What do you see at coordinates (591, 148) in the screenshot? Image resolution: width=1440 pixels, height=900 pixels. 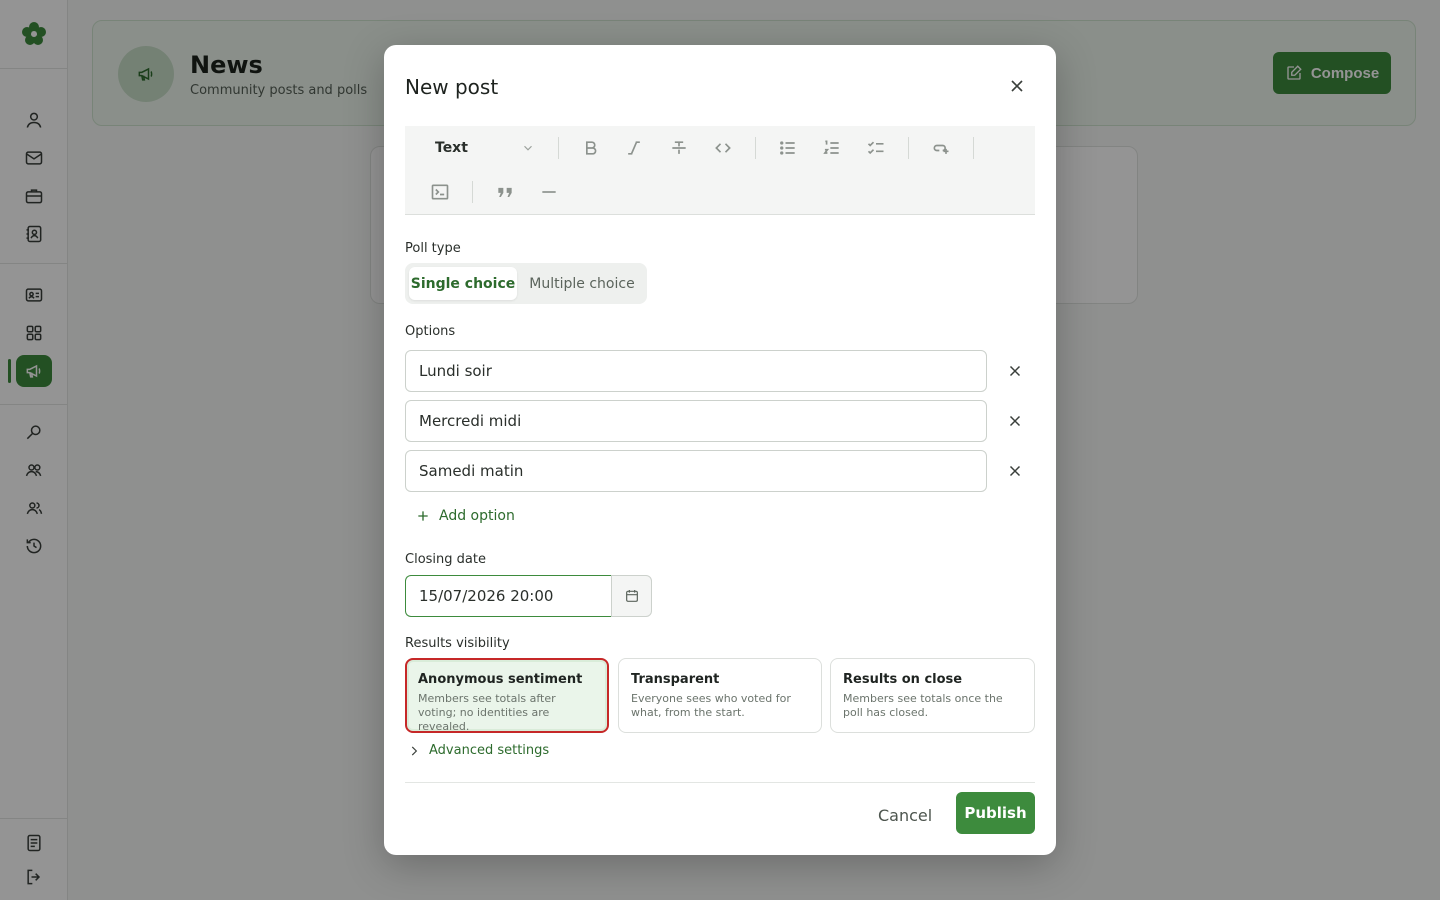 I see `bold-icon` at bounding box center [591, 148].